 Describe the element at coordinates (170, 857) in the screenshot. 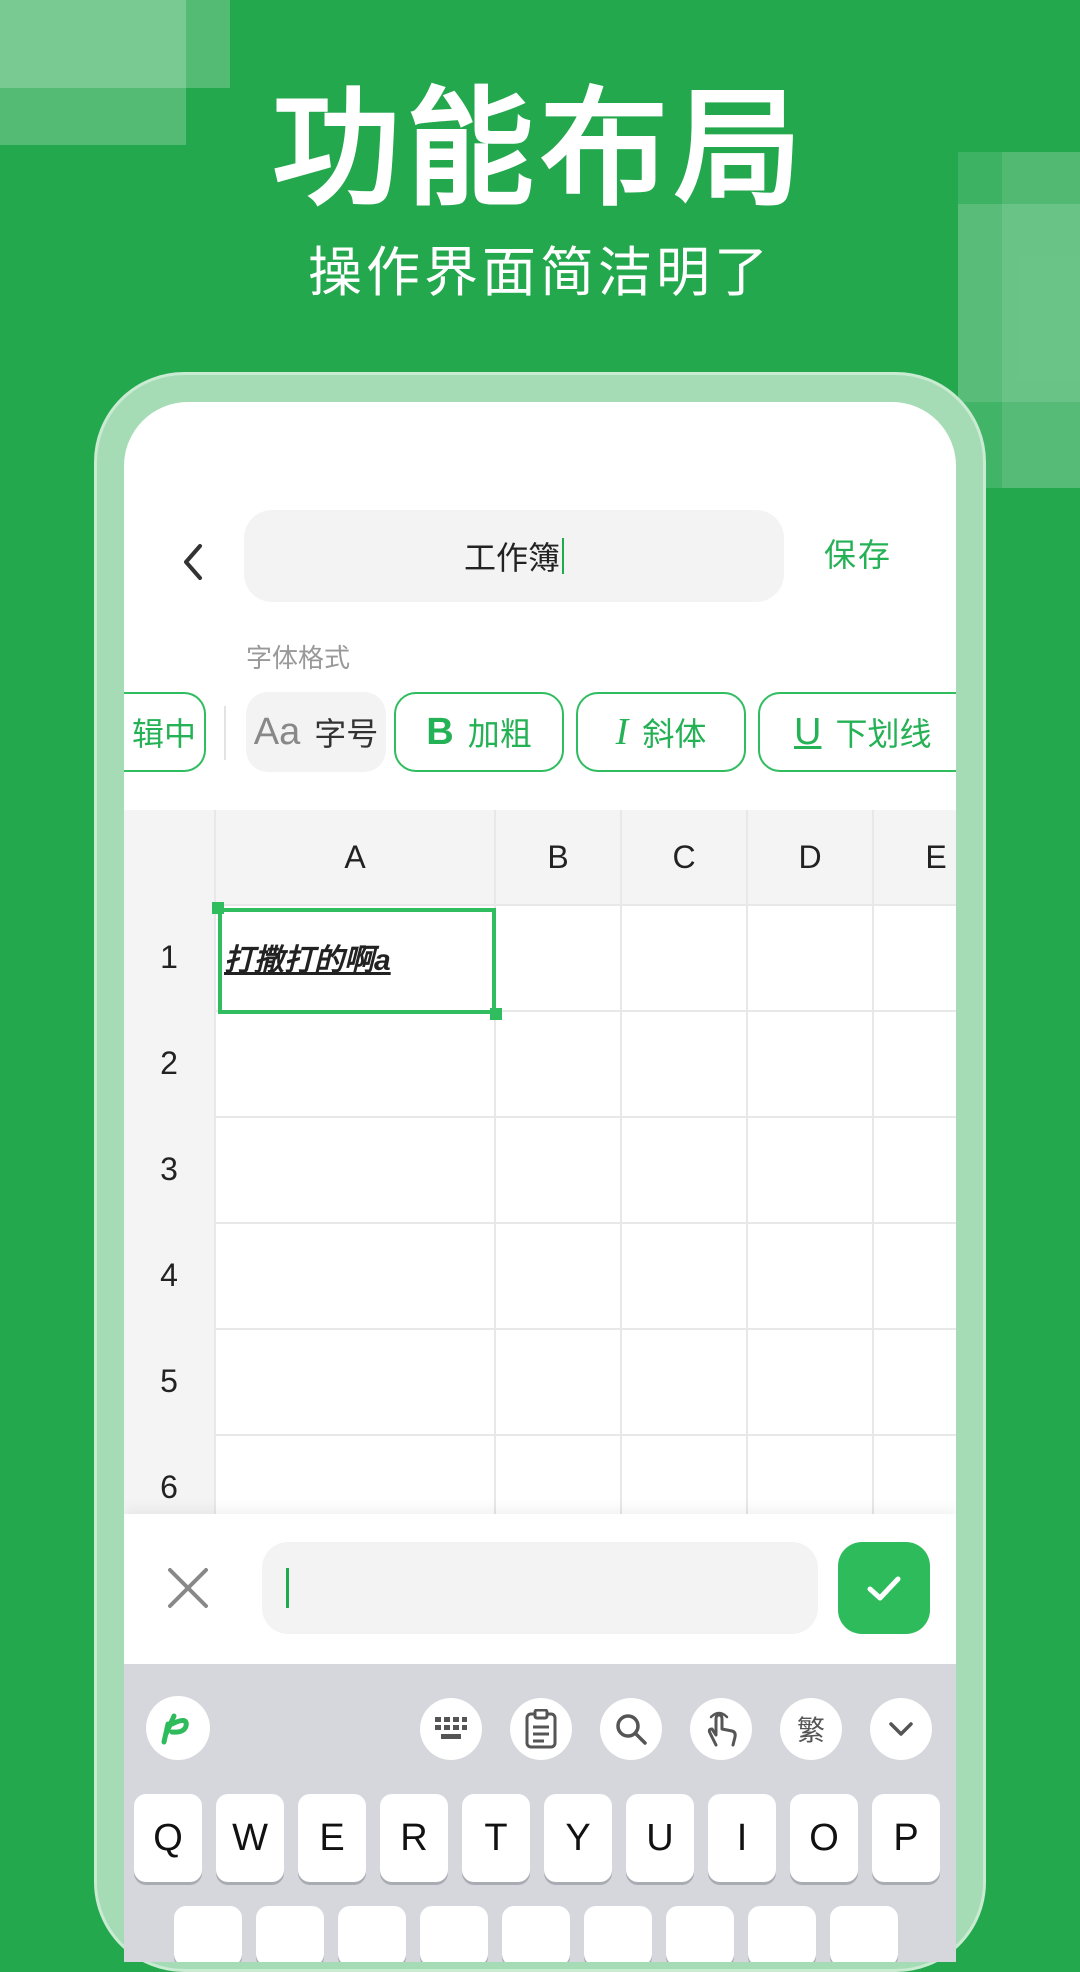

I see `corner-cell` at that location.